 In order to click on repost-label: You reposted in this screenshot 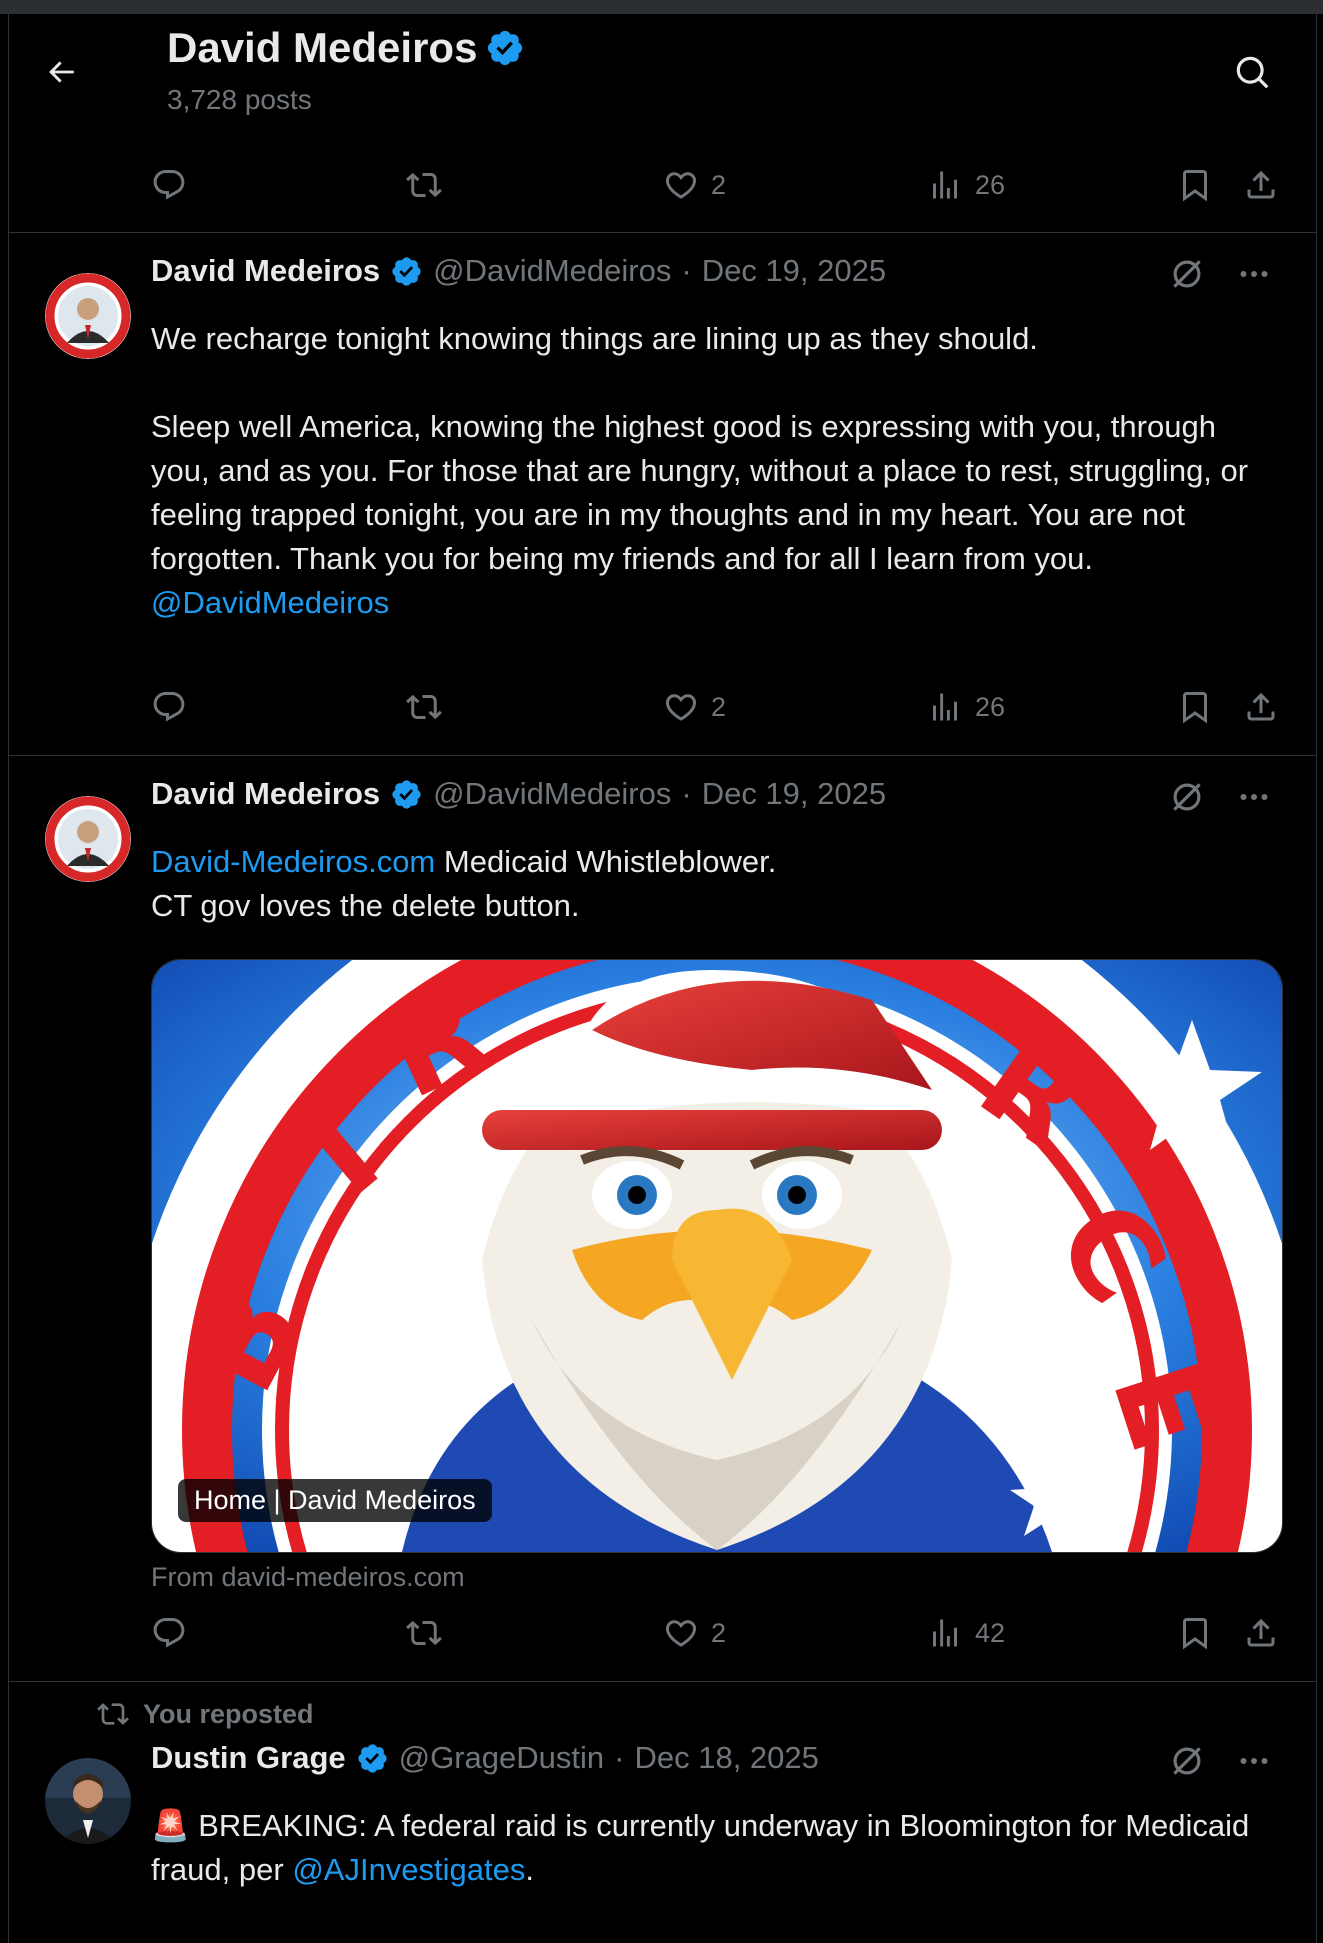, I will do `click(228, 1714)`.